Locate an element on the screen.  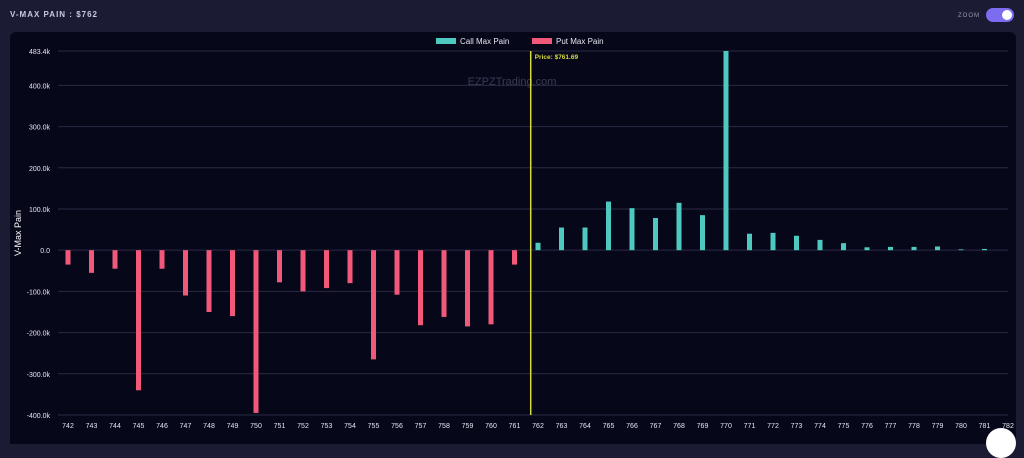
x-tick-label: 771 is located at coordinates (750, 426).